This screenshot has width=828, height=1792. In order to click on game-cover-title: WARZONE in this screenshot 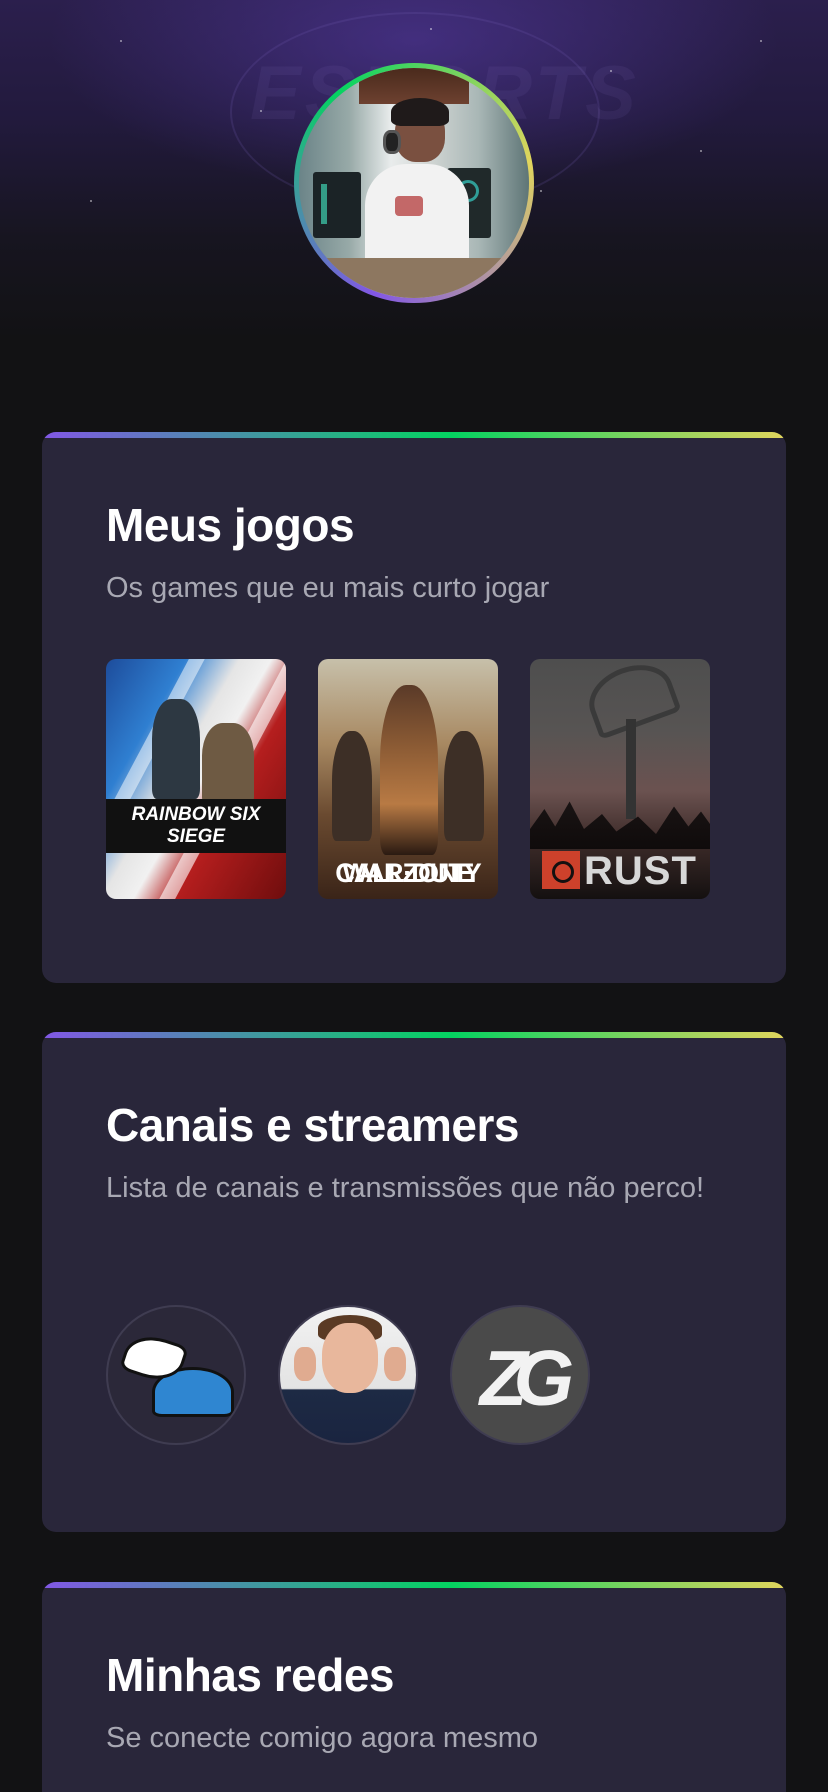, I will do `click(408, 873)`.